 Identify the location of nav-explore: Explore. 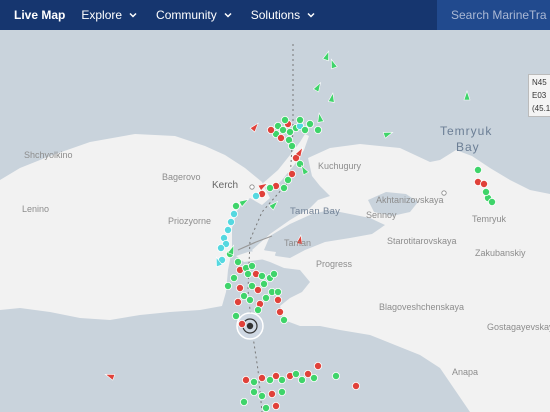
(109, 15).